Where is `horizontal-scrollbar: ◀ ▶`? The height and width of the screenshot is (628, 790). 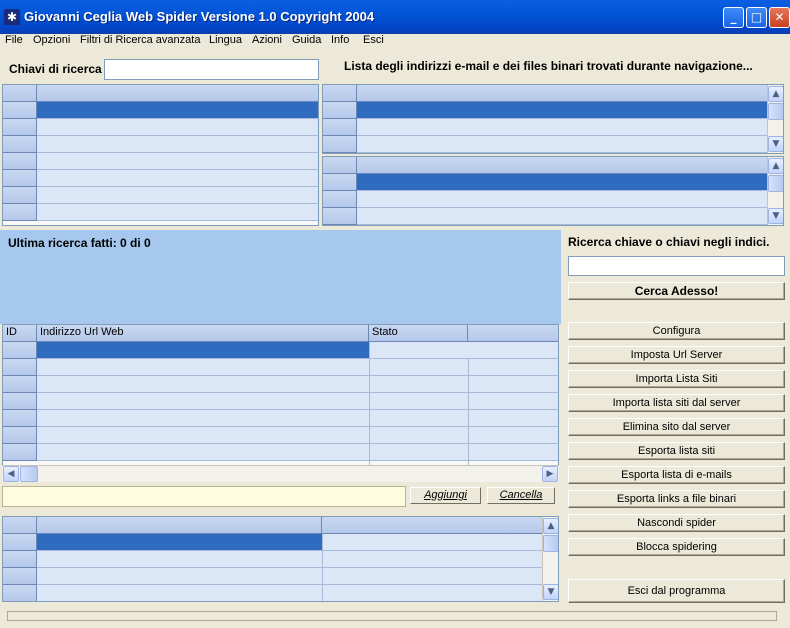 horizontal-scrollbar: ◀ ▶ is located at coordinates (280, 473).